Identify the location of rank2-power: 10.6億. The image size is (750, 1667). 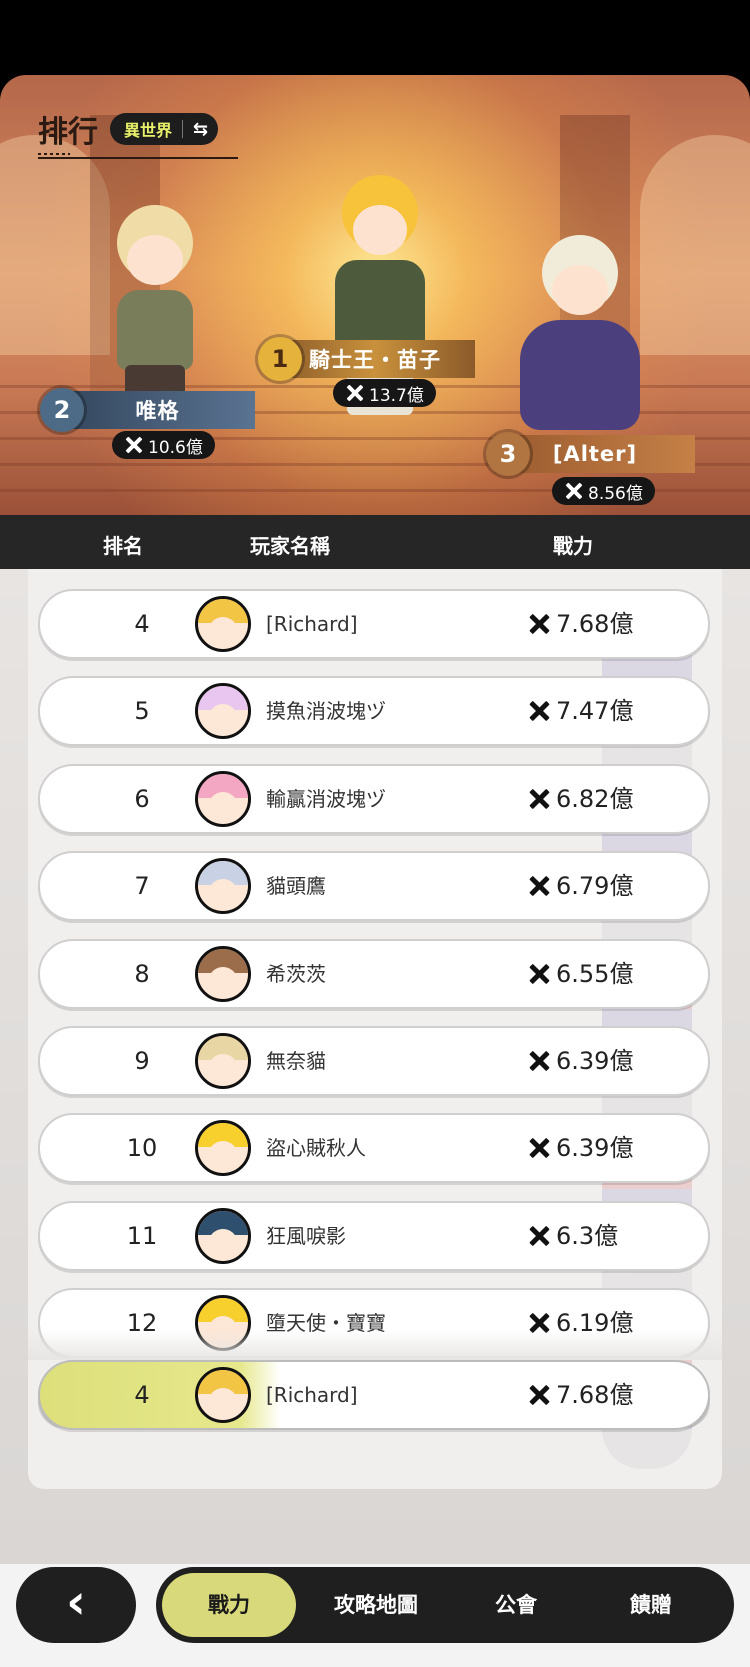
(163, 445).